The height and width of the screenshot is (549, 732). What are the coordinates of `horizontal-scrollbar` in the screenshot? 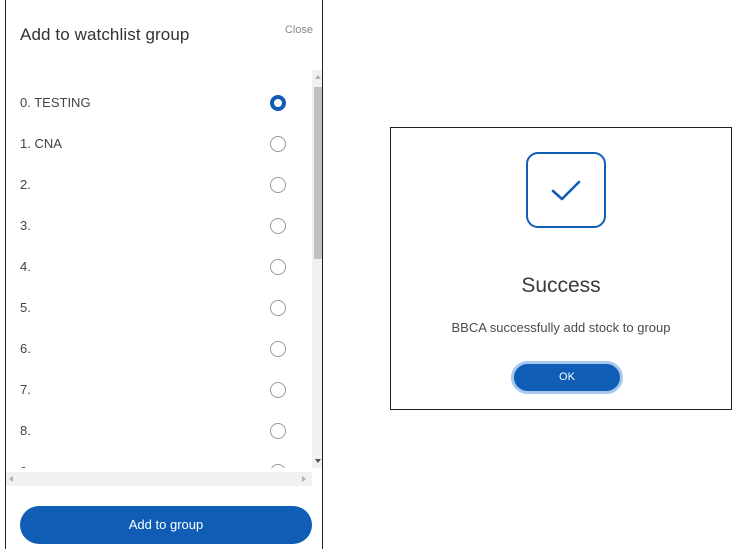 It's located at (159, 479).